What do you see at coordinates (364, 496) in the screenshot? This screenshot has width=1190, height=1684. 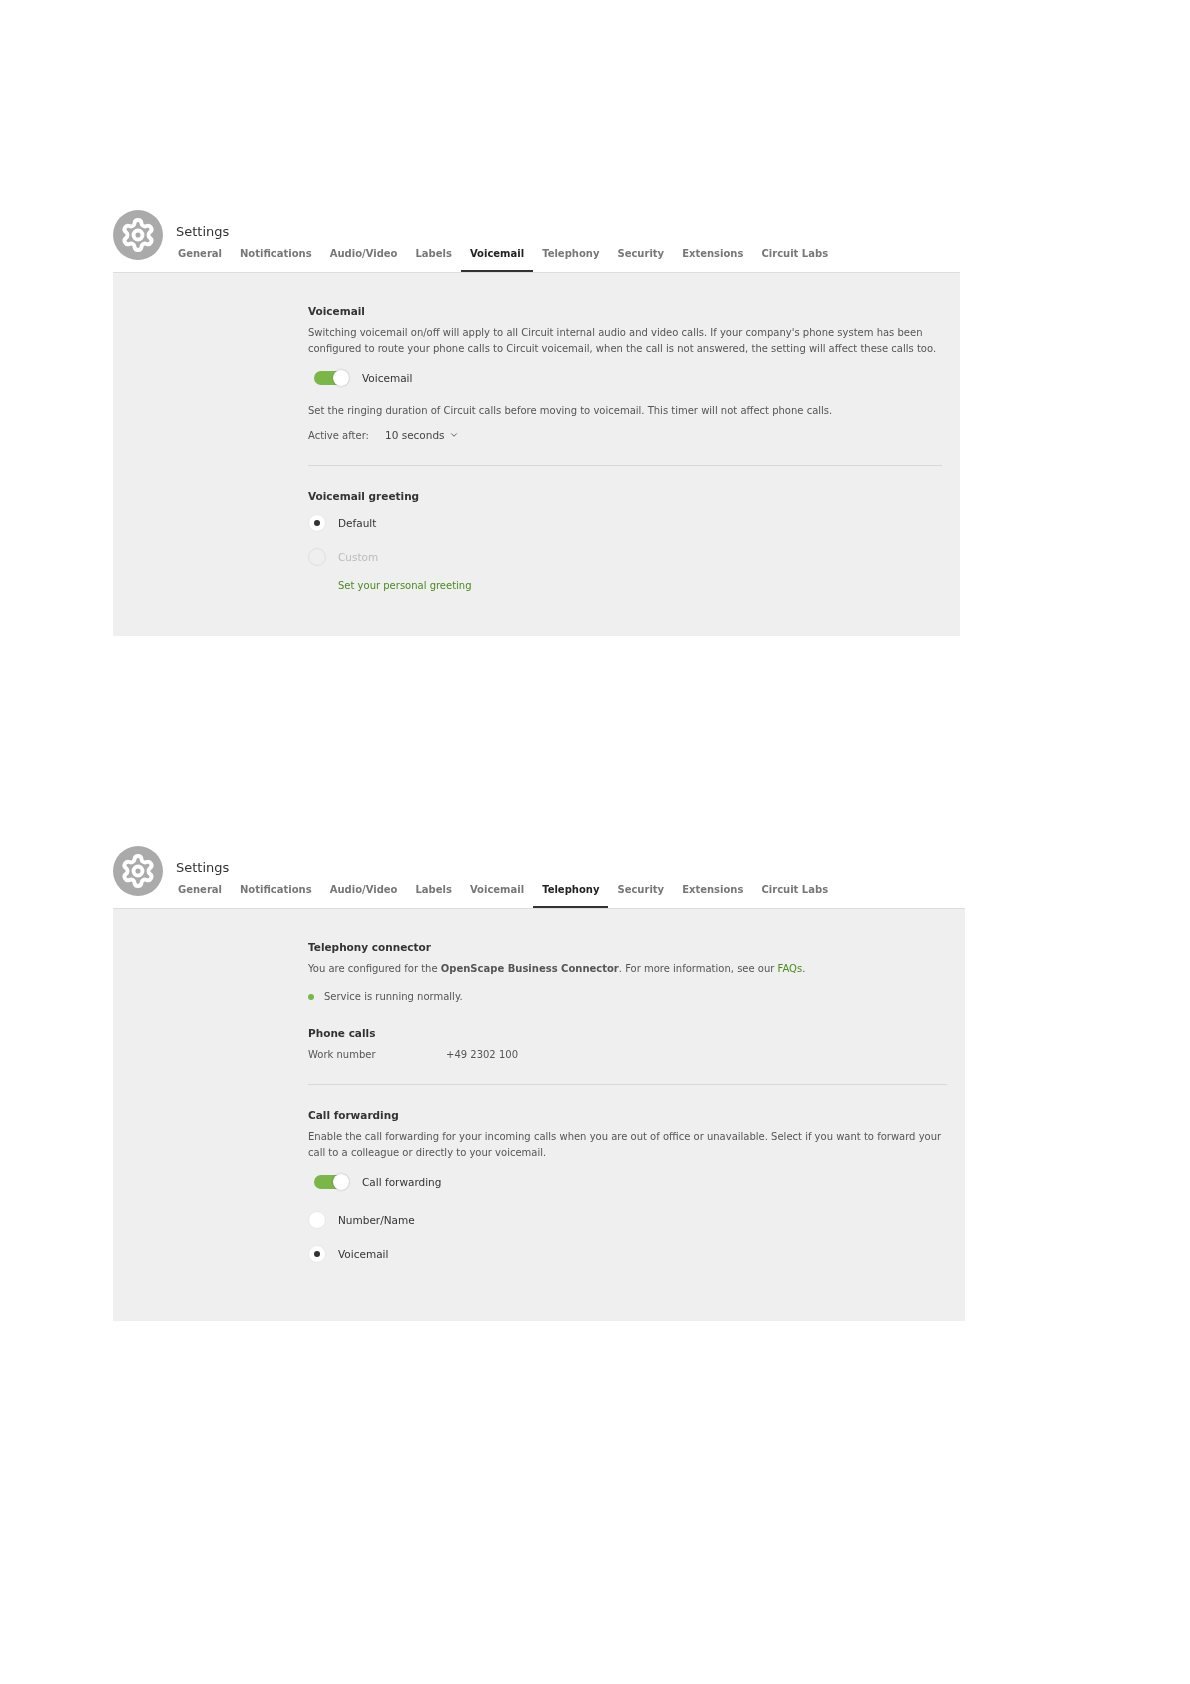 I see `section-title: Voicemail greeting` at bounding box center [364, 496].